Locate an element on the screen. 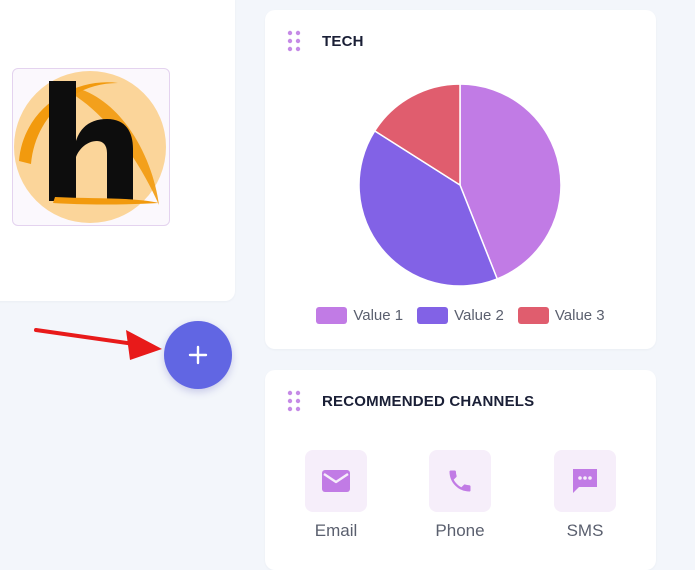 This screenshot has height=570, width=695. plus-icon is located at coordinates (198, 355).